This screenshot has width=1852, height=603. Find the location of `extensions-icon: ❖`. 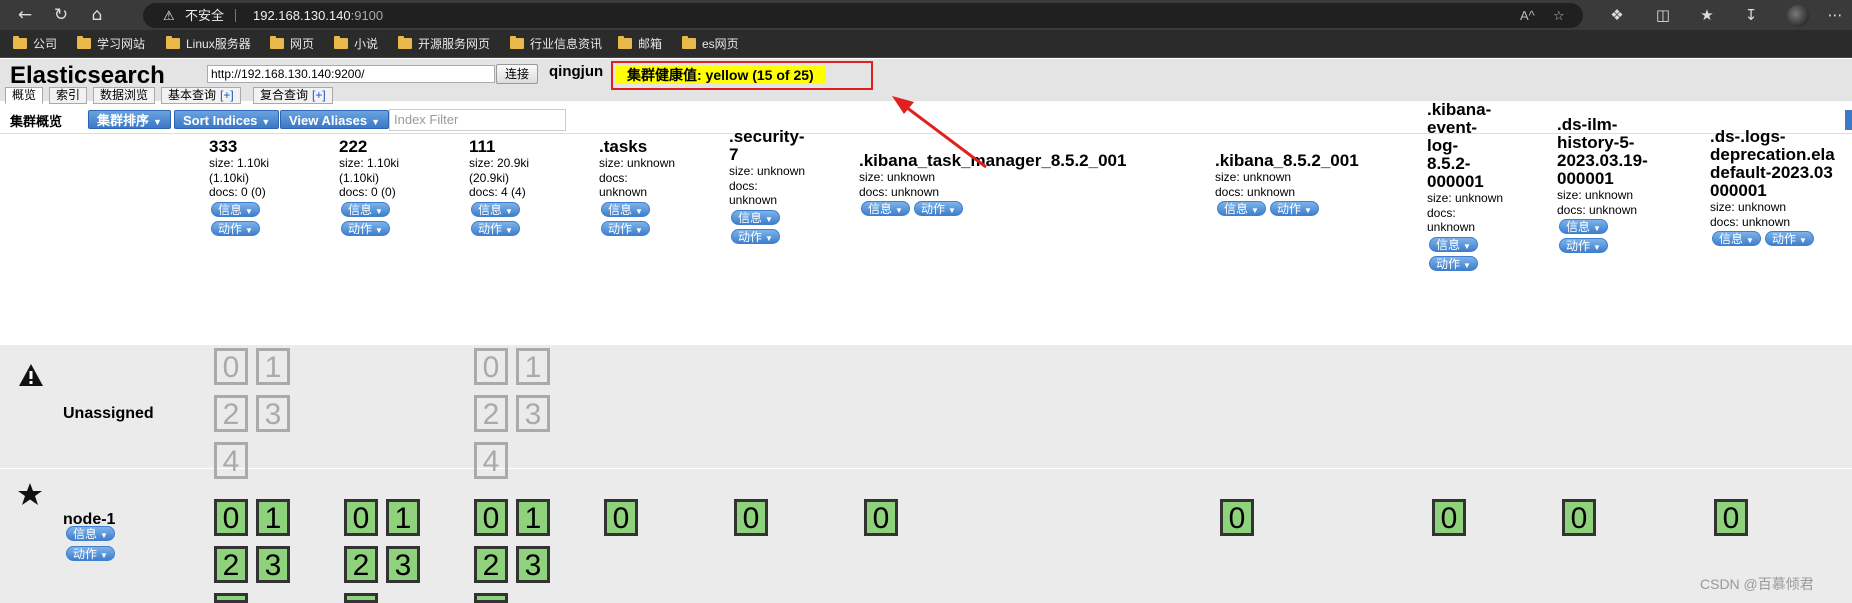

extensions-icon: ❖ is located at coordinates (1617, 15).